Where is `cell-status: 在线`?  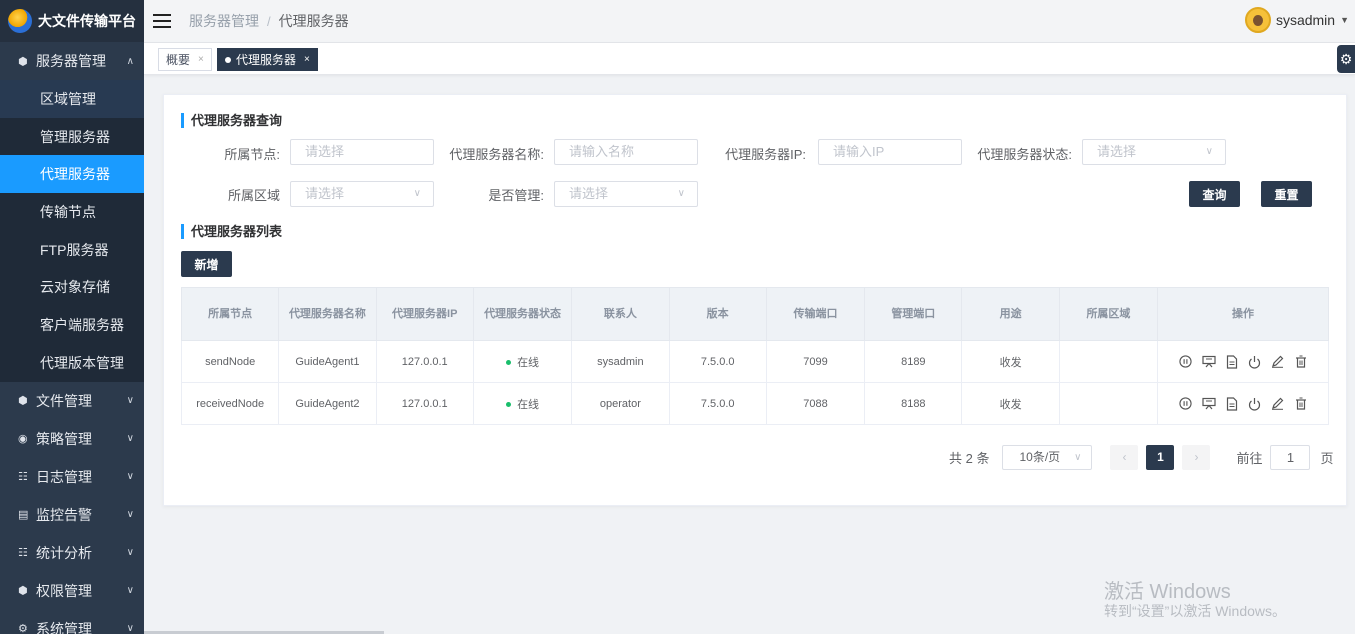
cell-status: 在线 is located at coordinates (523, 403).